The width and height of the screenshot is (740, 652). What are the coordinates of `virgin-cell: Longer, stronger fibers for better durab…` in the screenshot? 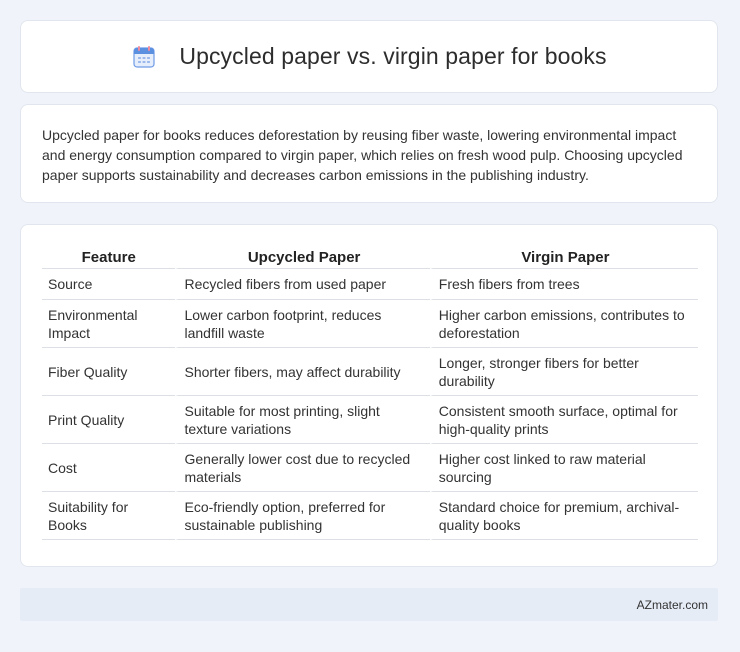 It's located at (563, 372).